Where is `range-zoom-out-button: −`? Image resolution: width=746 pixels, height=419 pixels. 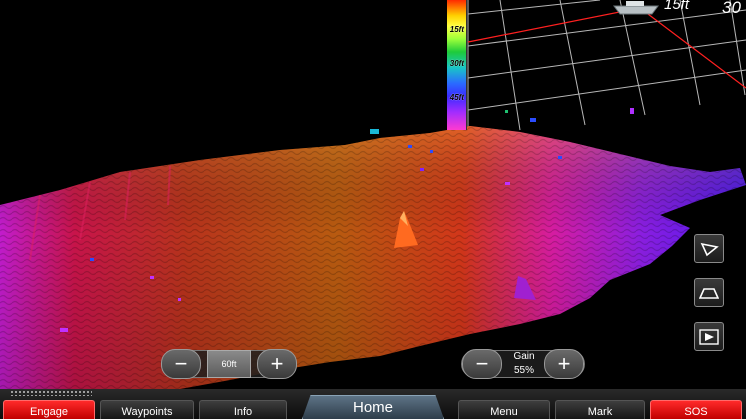
range-zoom-out-button: − is located at coordinates (181, 364).